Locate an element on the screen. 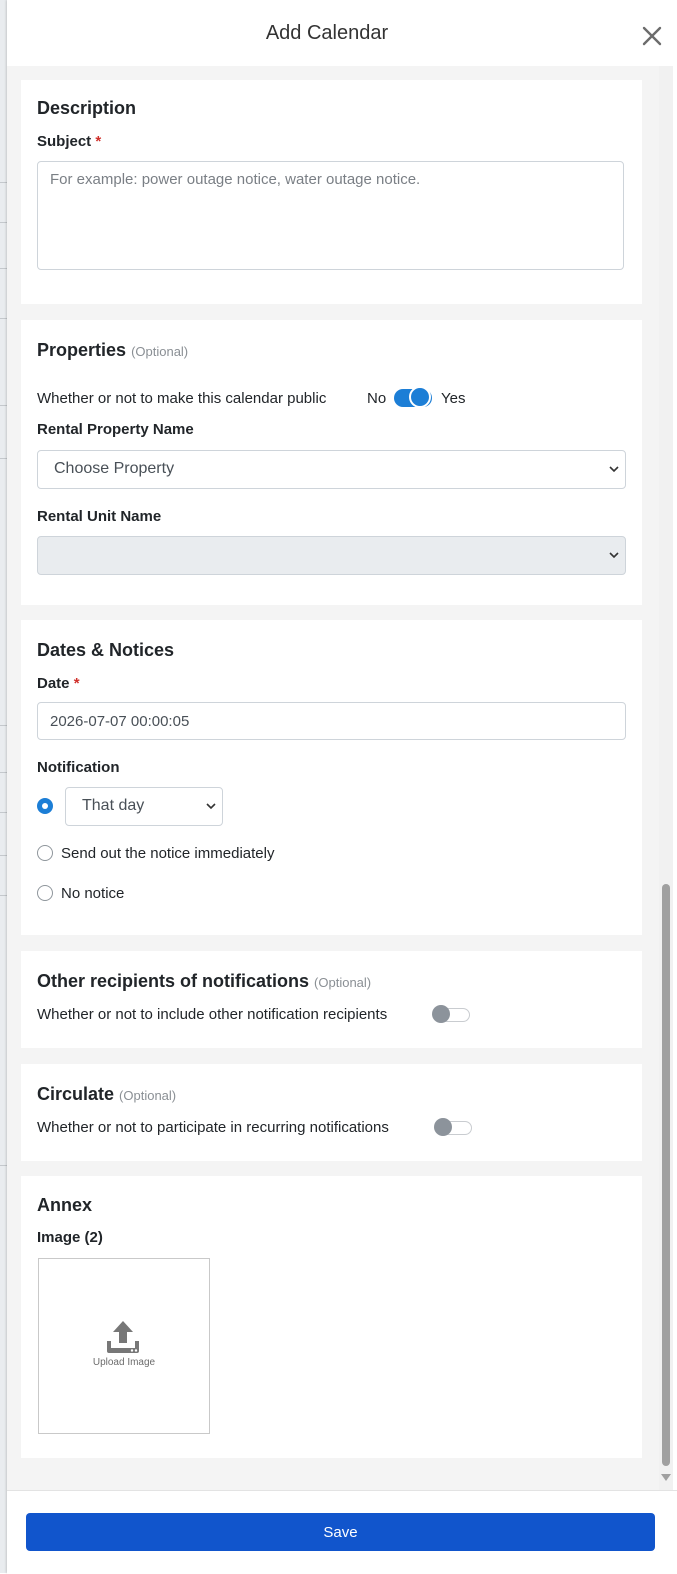 This screenshot has width=677, height=1574. subject-input is located at coordinates (330, 215).